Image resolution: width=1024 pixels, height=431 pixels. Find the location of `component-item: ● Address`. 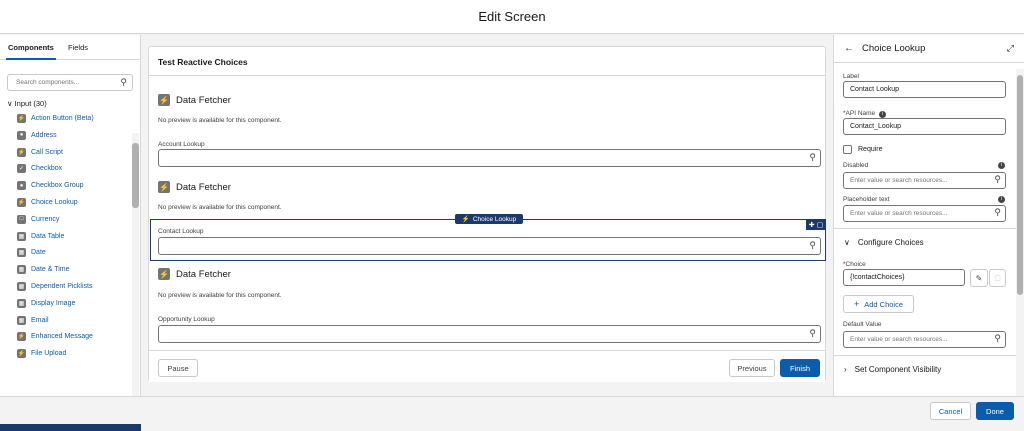

component-item: ● Address is located at coordinates (37, 135).